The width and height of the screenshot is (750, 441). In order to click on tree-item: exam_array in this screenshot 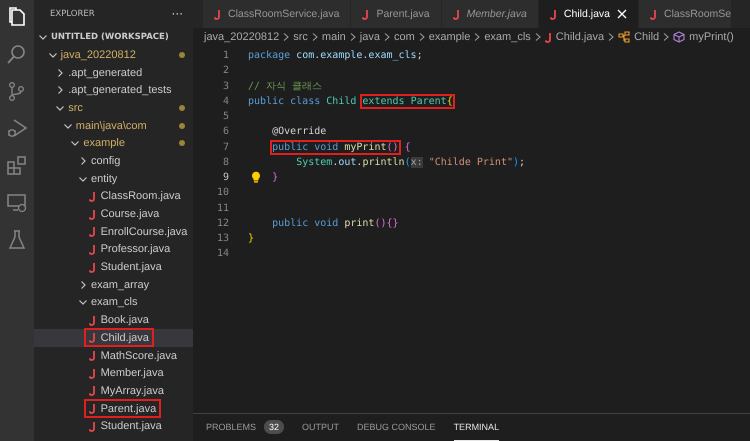, I will do `click(113, 285)`.